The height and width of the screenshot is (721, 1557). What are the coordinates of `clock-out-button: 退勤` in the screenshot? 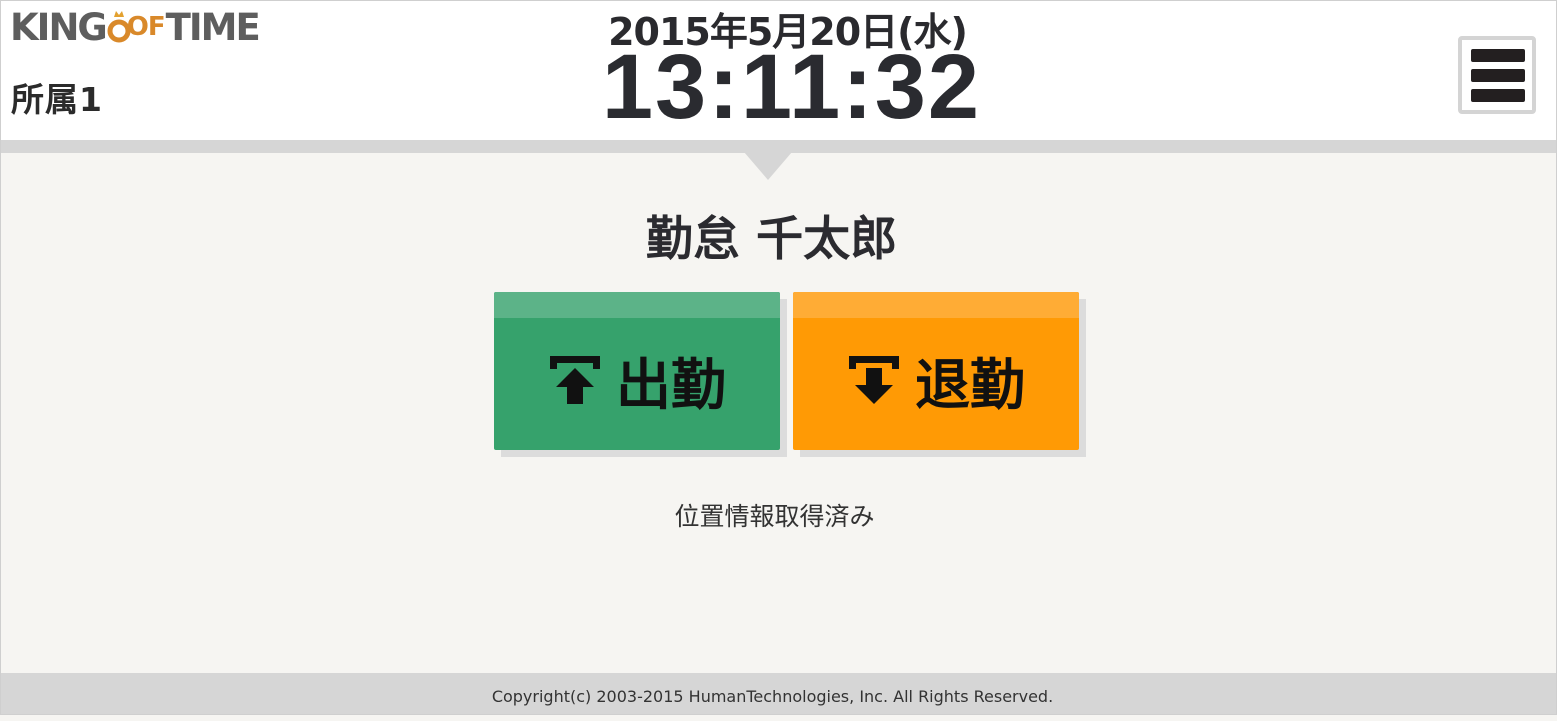 It's located at (939, 374).